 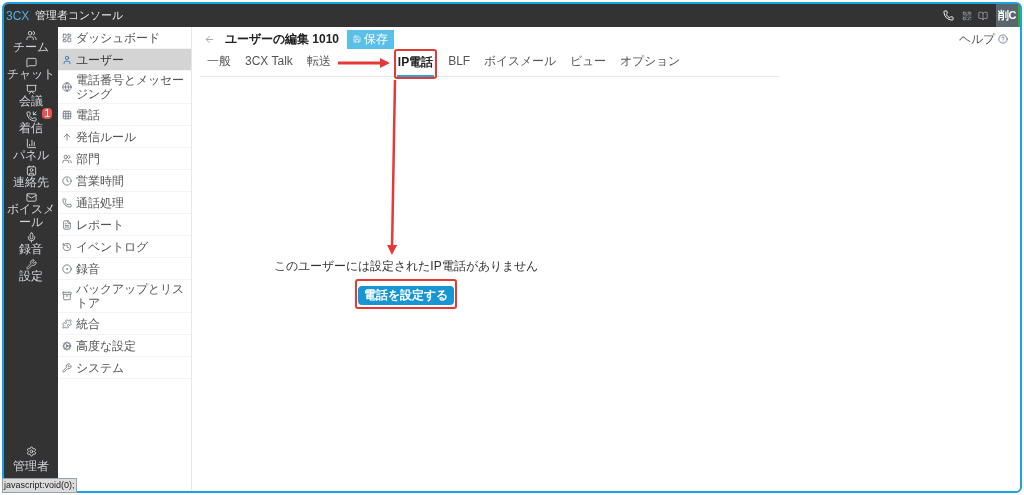 I want to click on app-title: 管理者コンソール, so click(x=79, y=16).